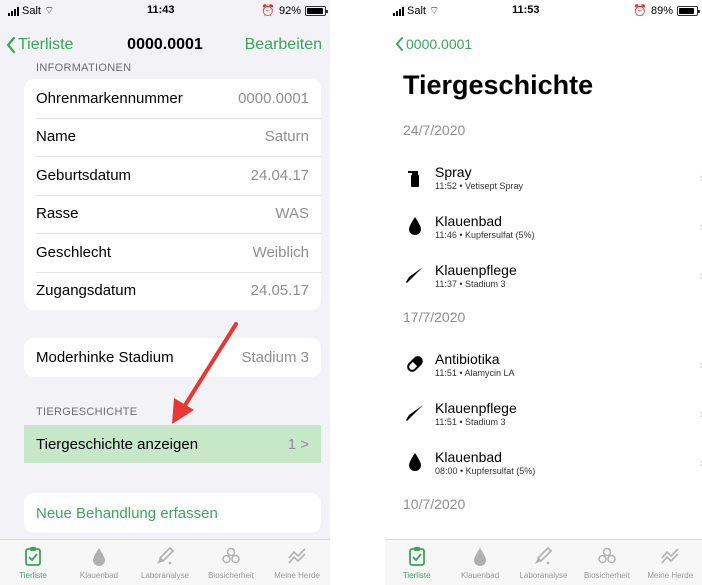  Describe the element at coordinates (57, 214) in the screenshot. I see `info-label: Rasse` at that location.